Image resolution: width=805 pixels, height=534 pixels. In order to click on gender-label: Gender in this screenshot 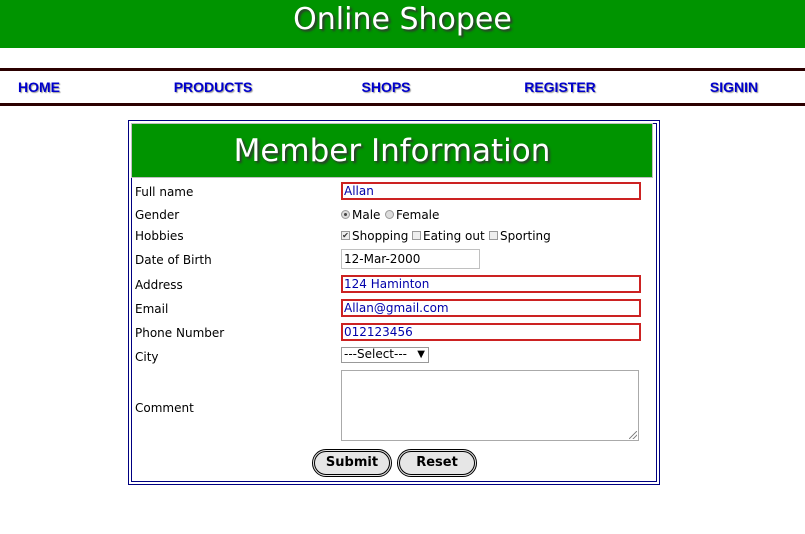, I will do `click(157, 215)`.